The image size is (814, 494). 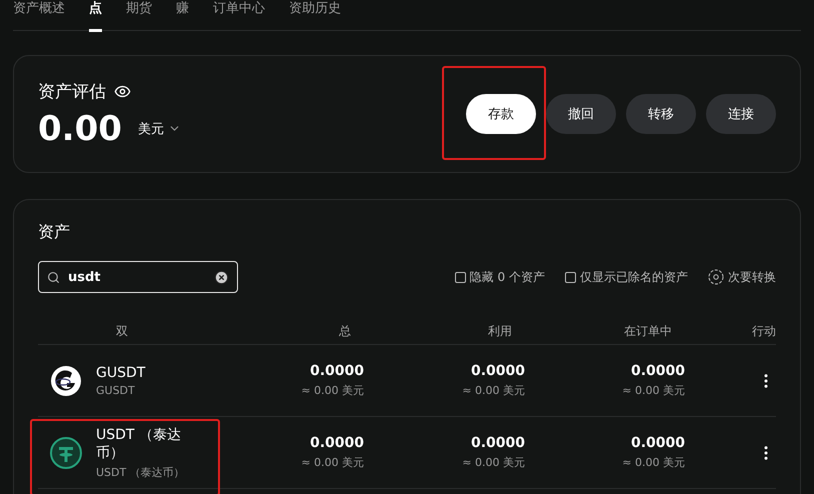 What do you see at coordinates (139, 444) in the screenshot?
I see `asset-name: USDT （泰达币）` at bounding box center [139, 444].